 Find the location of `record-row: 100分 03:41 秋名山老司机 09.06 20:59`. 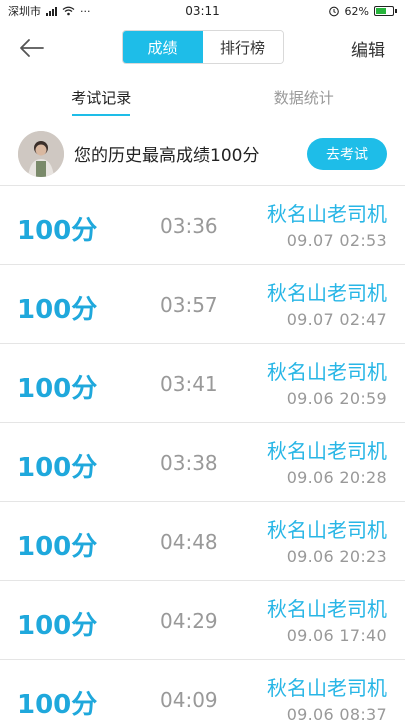

record-row: 100分 03:41 秋名山老司机 09.06 20:59 is located at coordinates (202, 383).